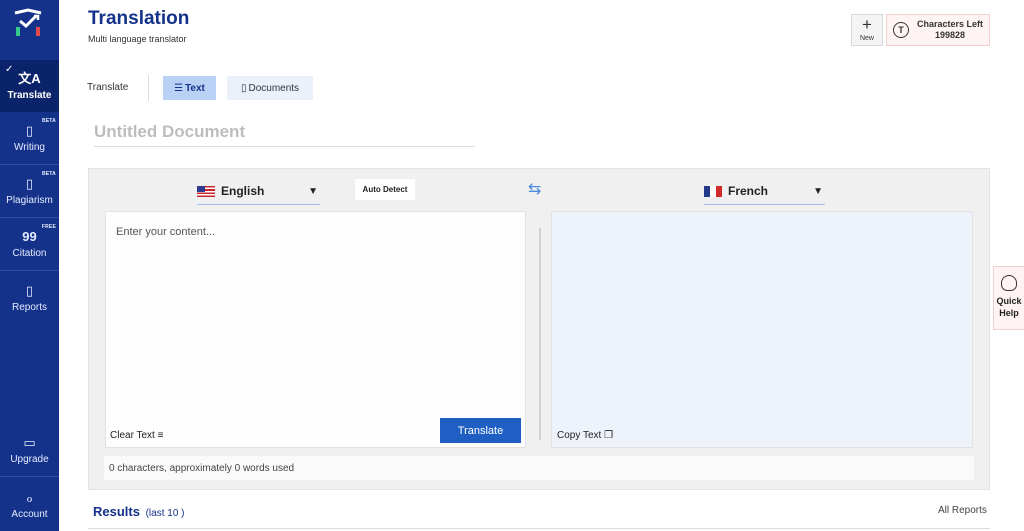 This screenshot has width=1024, height=531. Describe the element at coordinates (29, 147) in the screenshot. I see `sidebar-item-label: Writing` at that location.